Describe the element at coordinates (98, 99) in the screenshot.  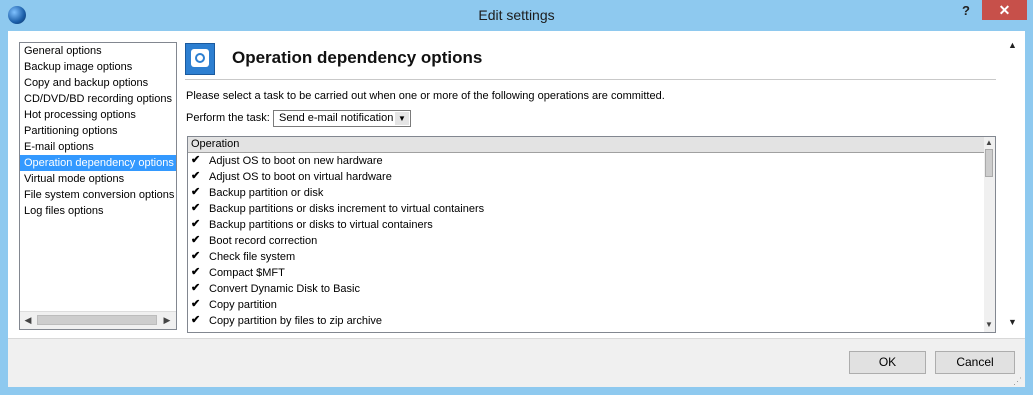
I see `category-item: CD/DVD/BD recording options` at that location.